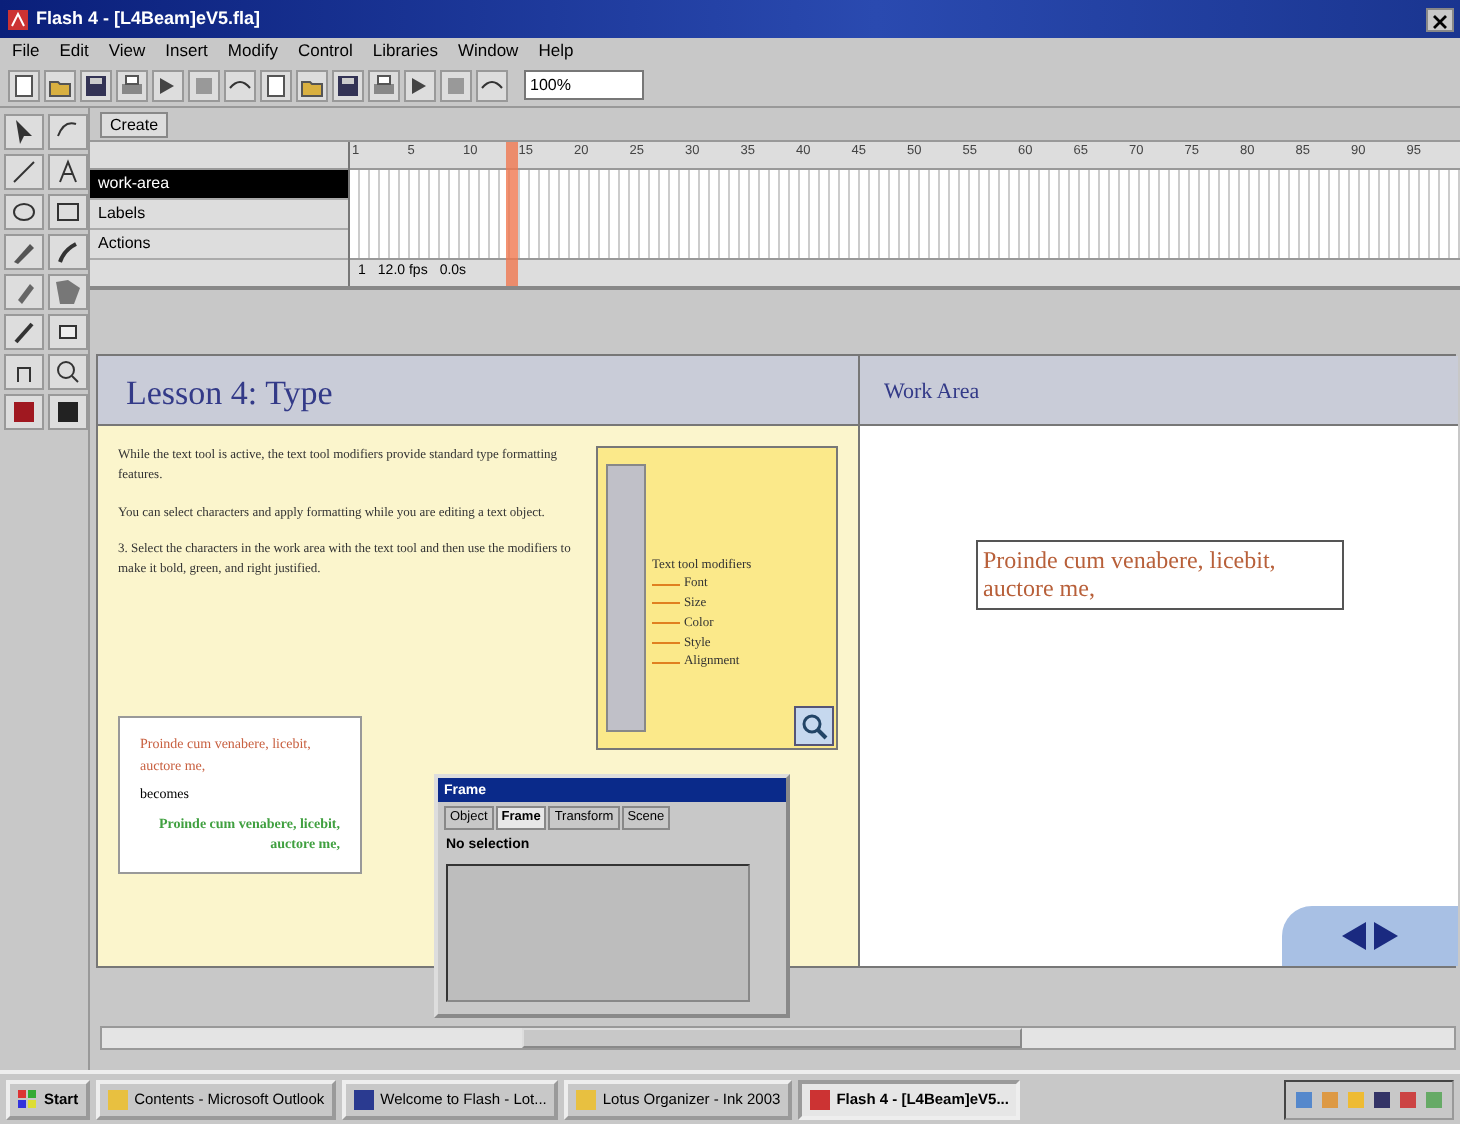 The height and width of the screenshot is (1124, 1460). I want to click on fill-color-button, so click(68, 412).